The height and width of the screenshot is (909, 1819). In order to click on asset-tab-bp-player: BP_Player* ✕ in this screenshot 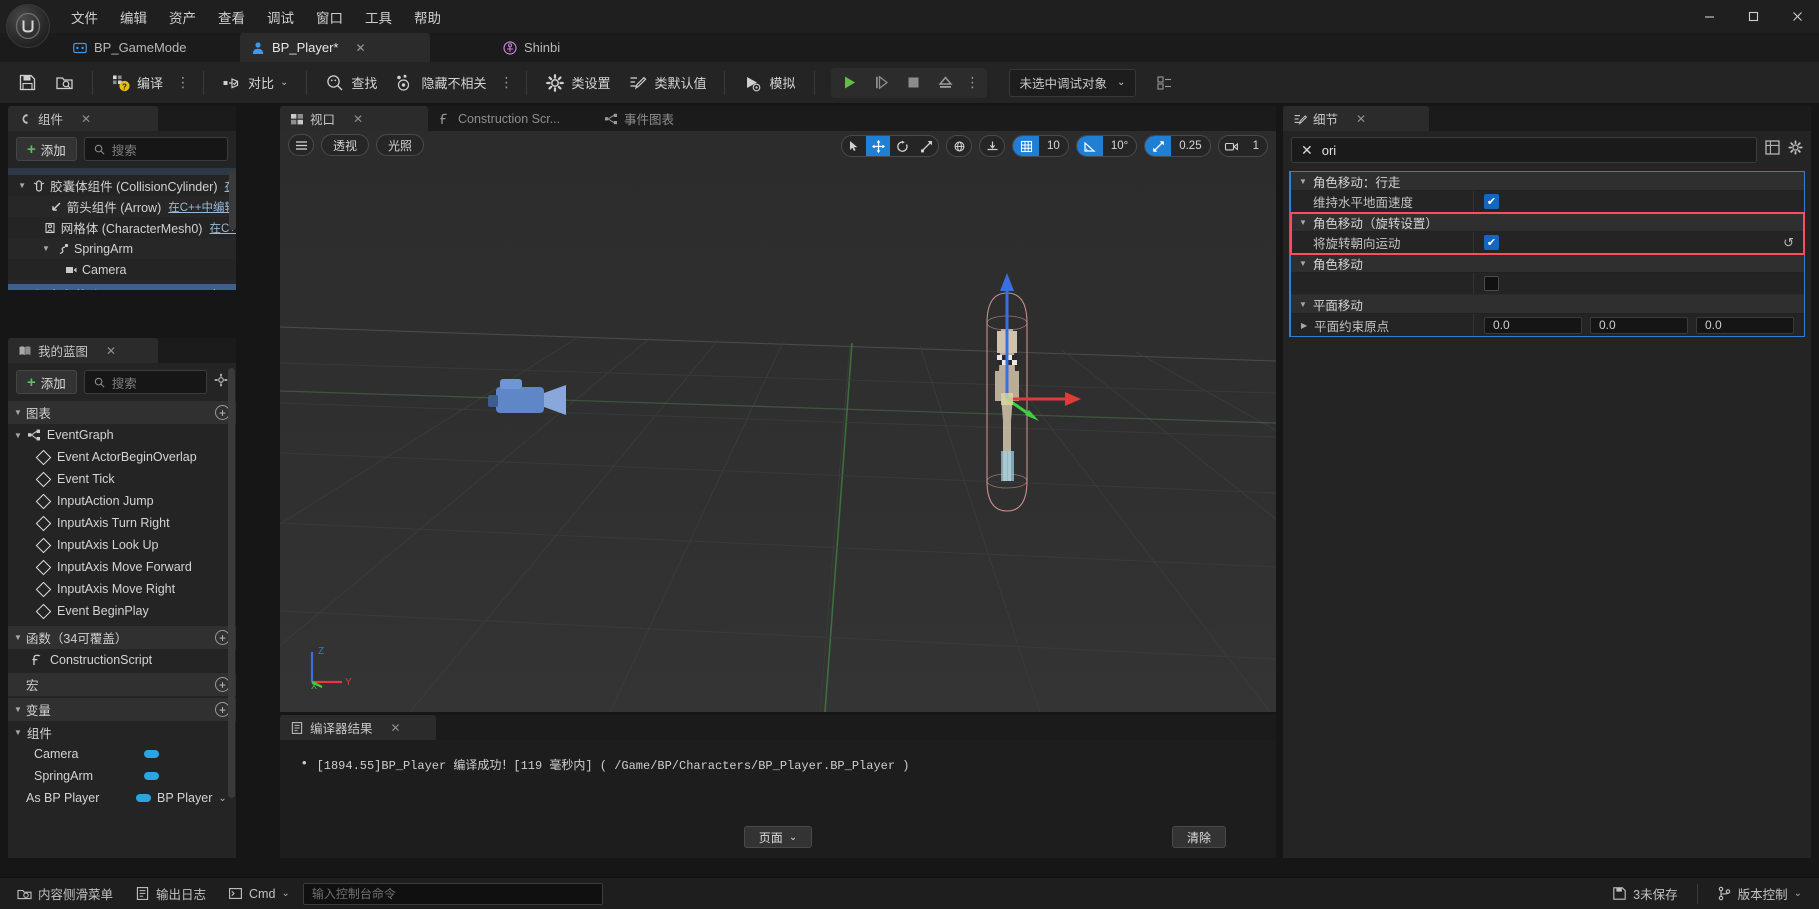, I will do `click(335, 47)`.